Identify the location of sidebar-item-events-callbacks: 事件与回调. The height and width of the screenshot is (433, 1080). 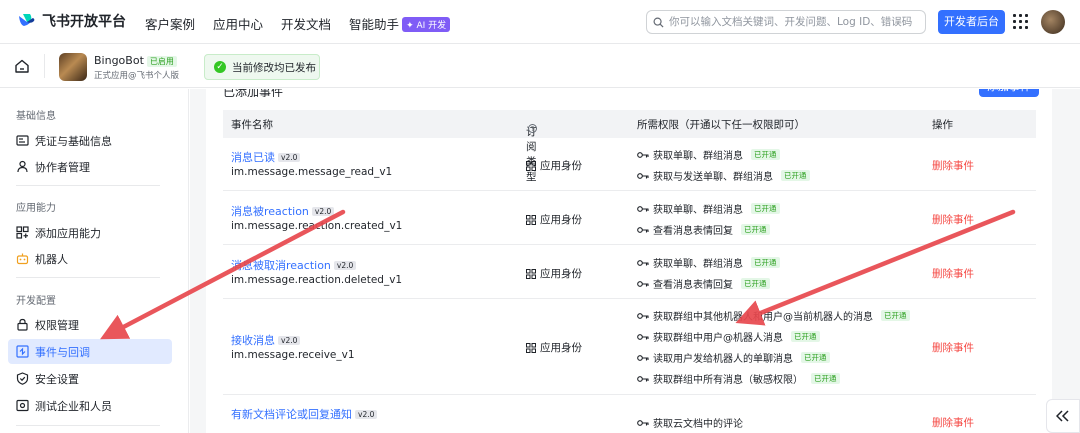
(90, 351).